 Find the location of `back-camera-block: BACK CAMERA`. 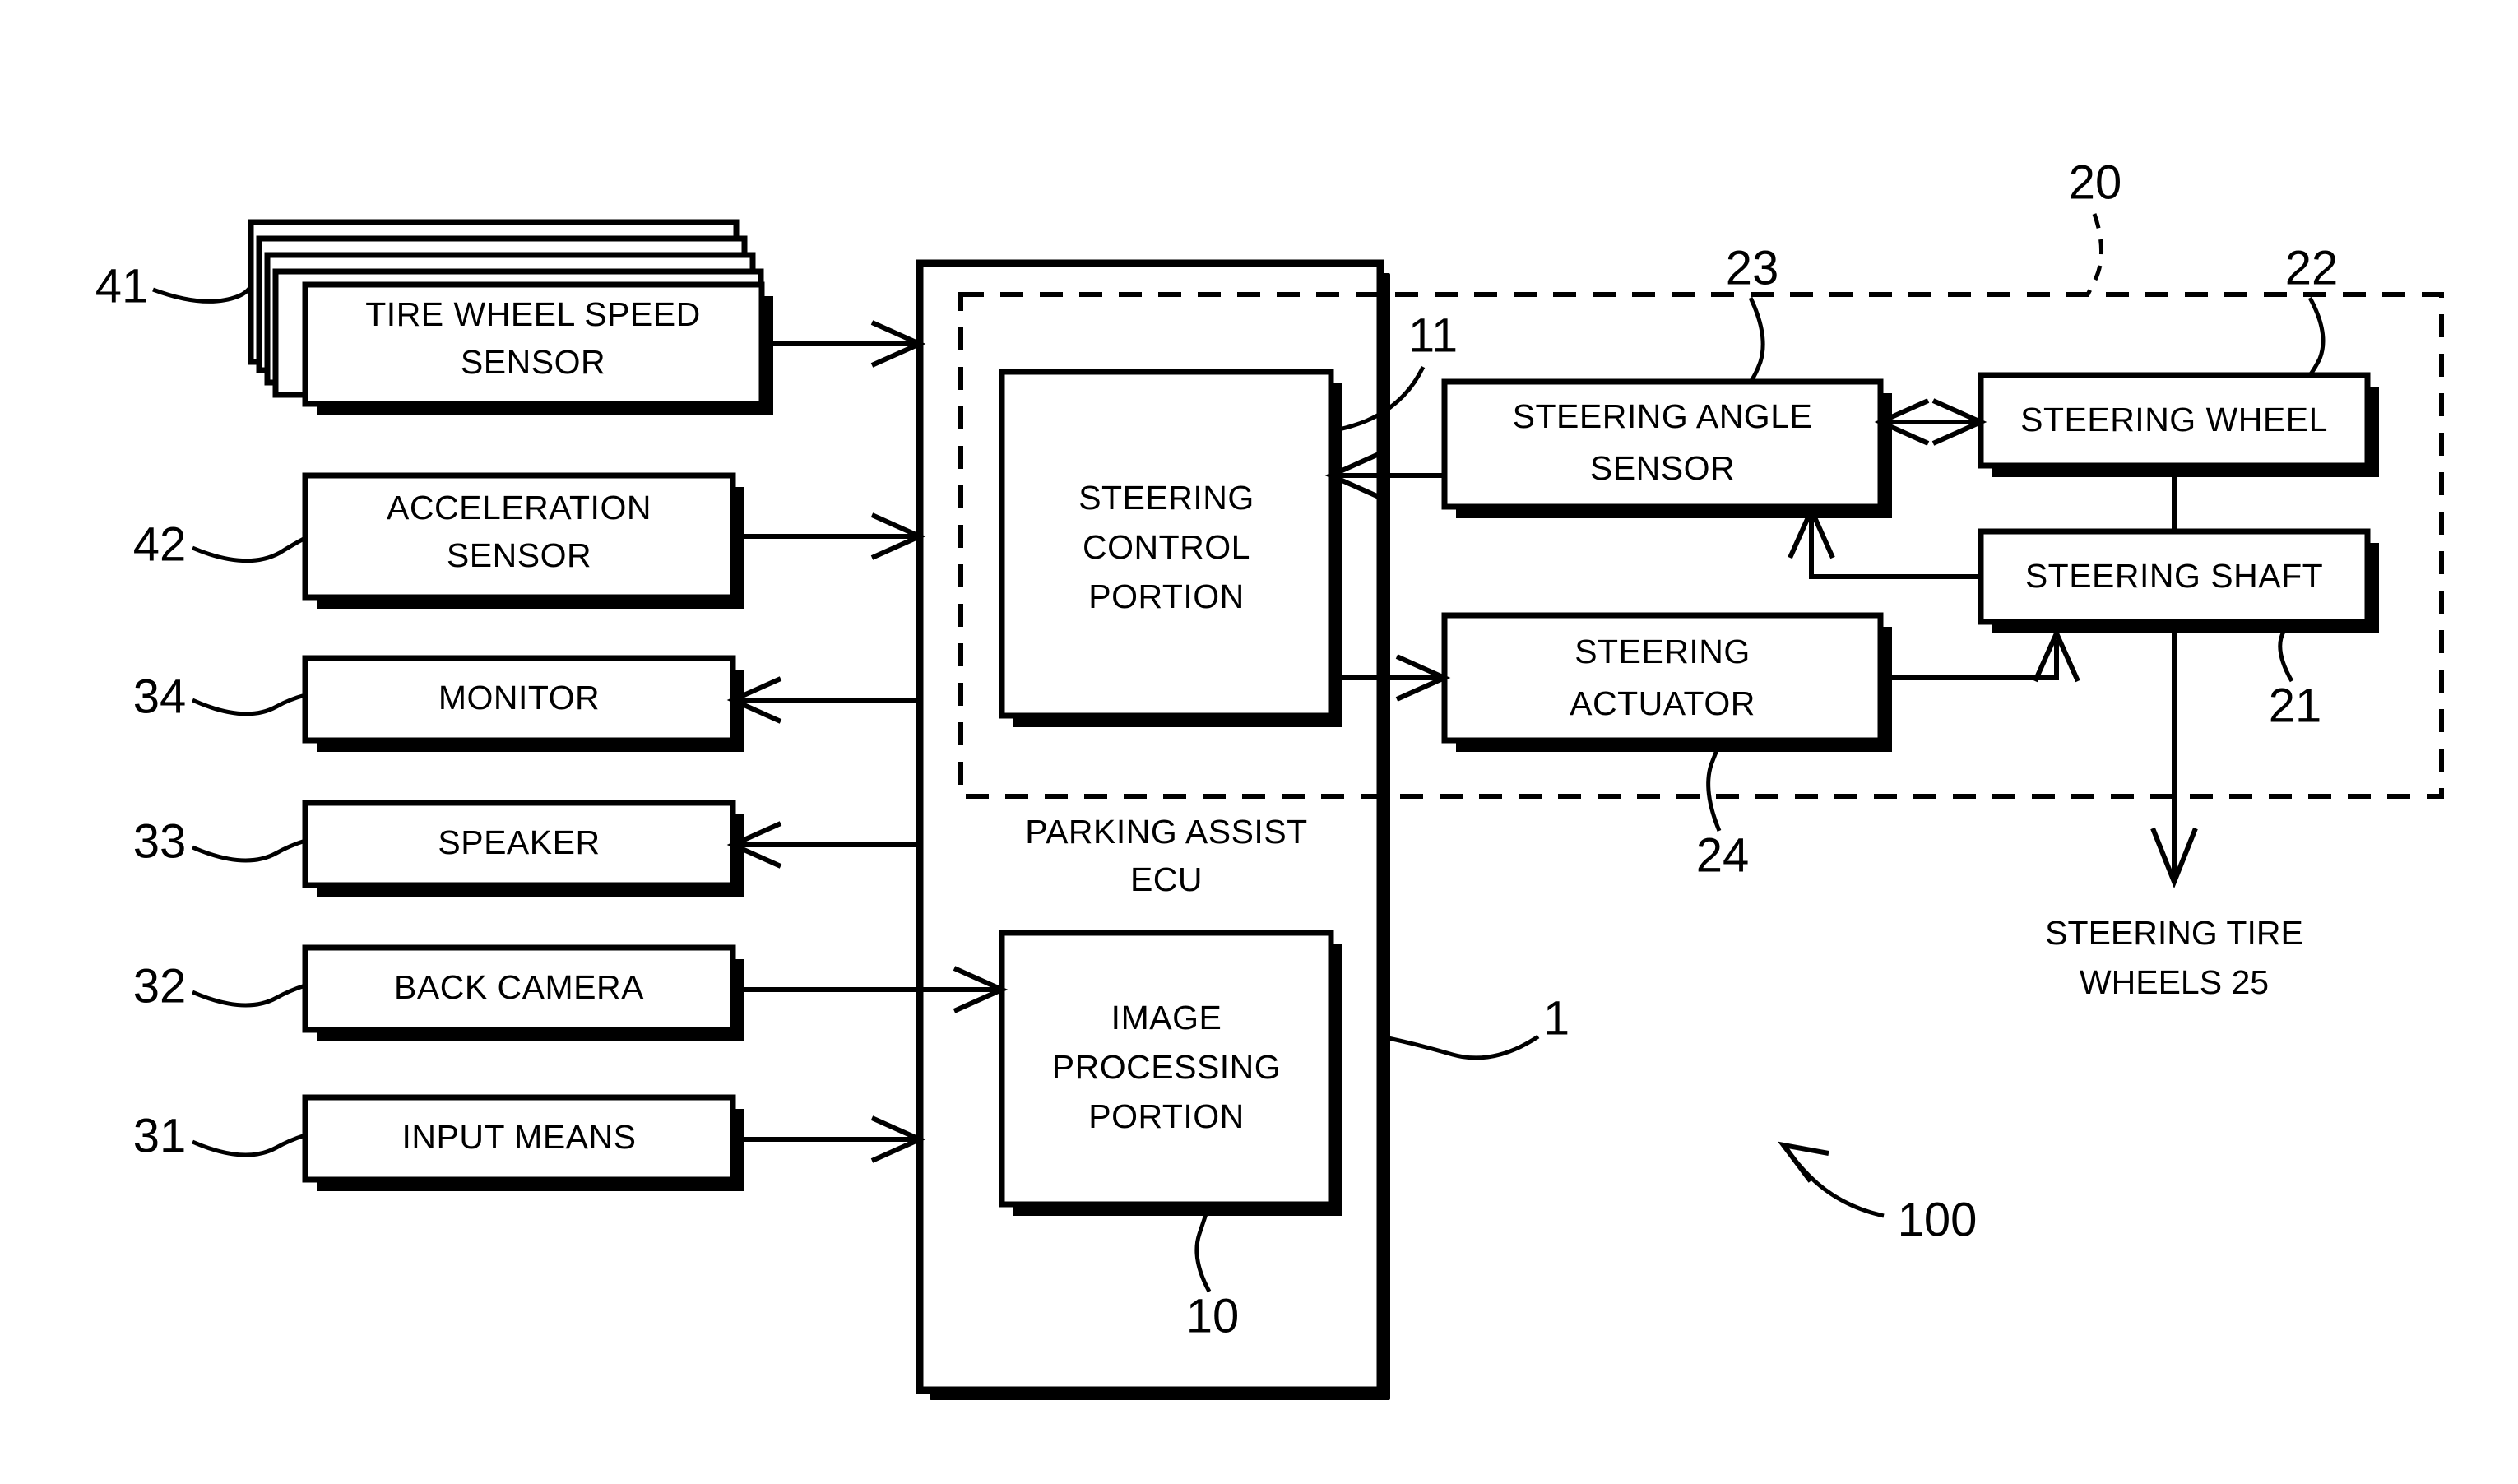

back-camera-block: BACK CAMERA is located at coordinates (523, 992).